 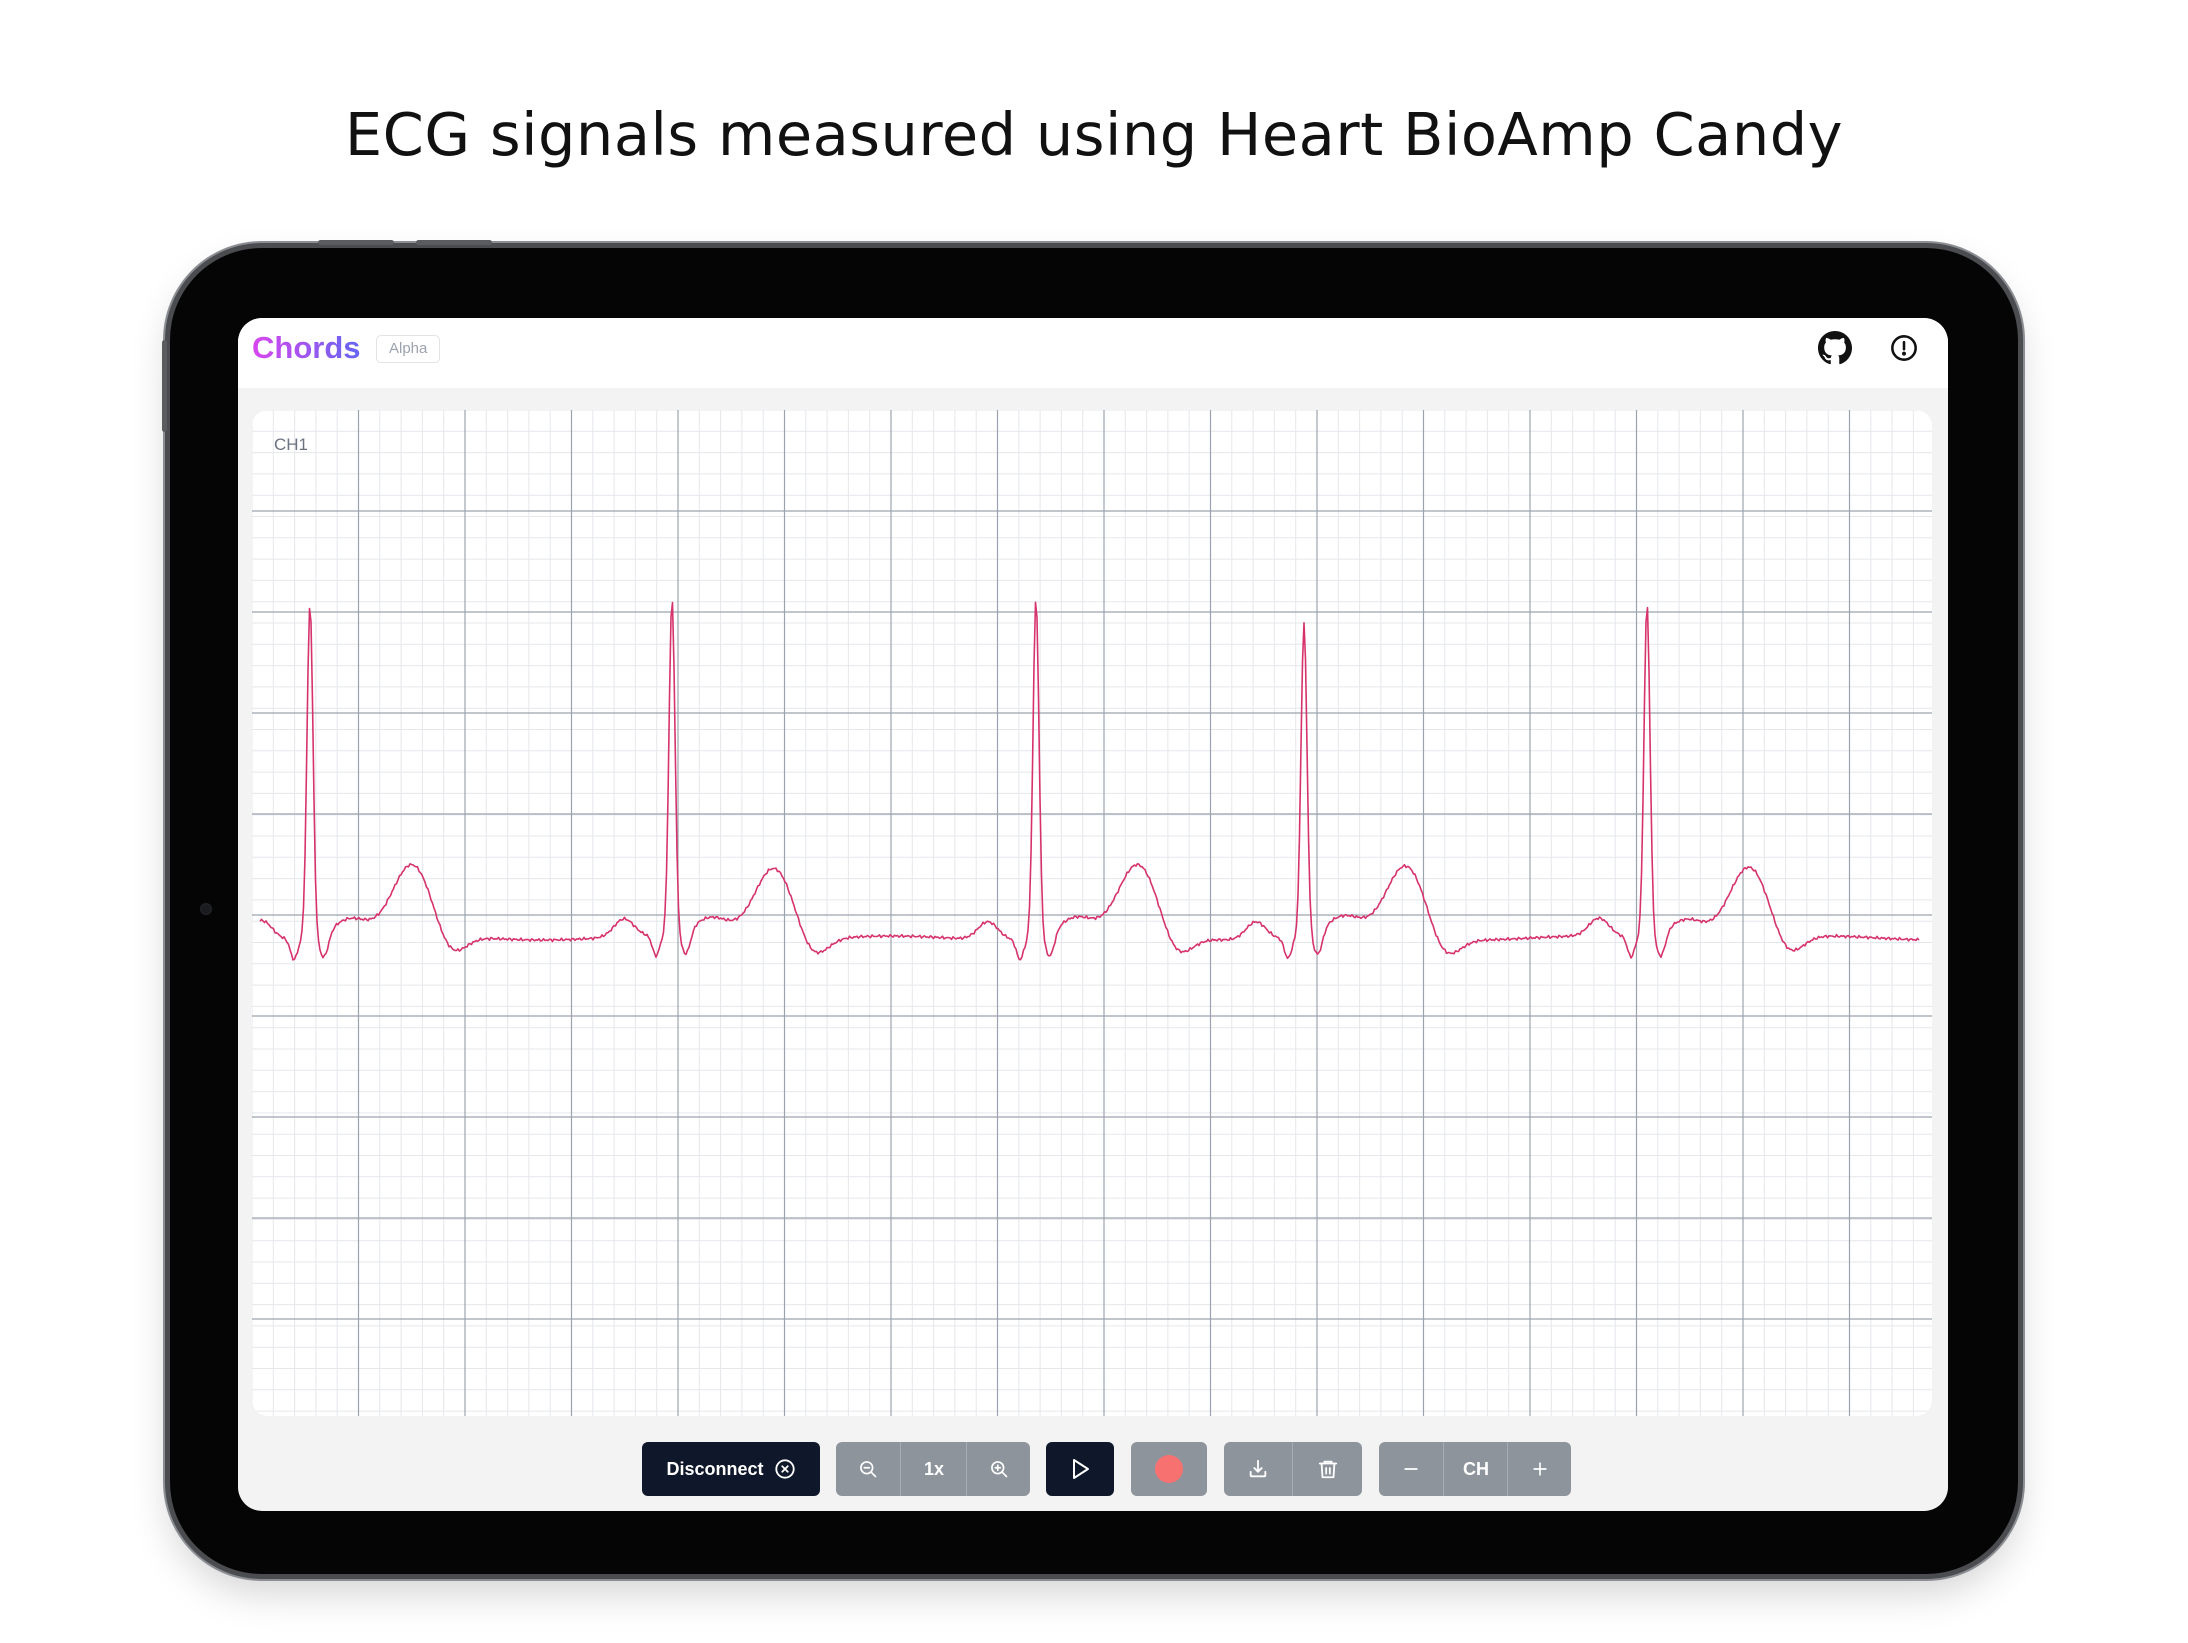 What do you see at coordinates (1835, 348) in the screenshot?
I see `github-icon` at bounding box center [1835, 348].